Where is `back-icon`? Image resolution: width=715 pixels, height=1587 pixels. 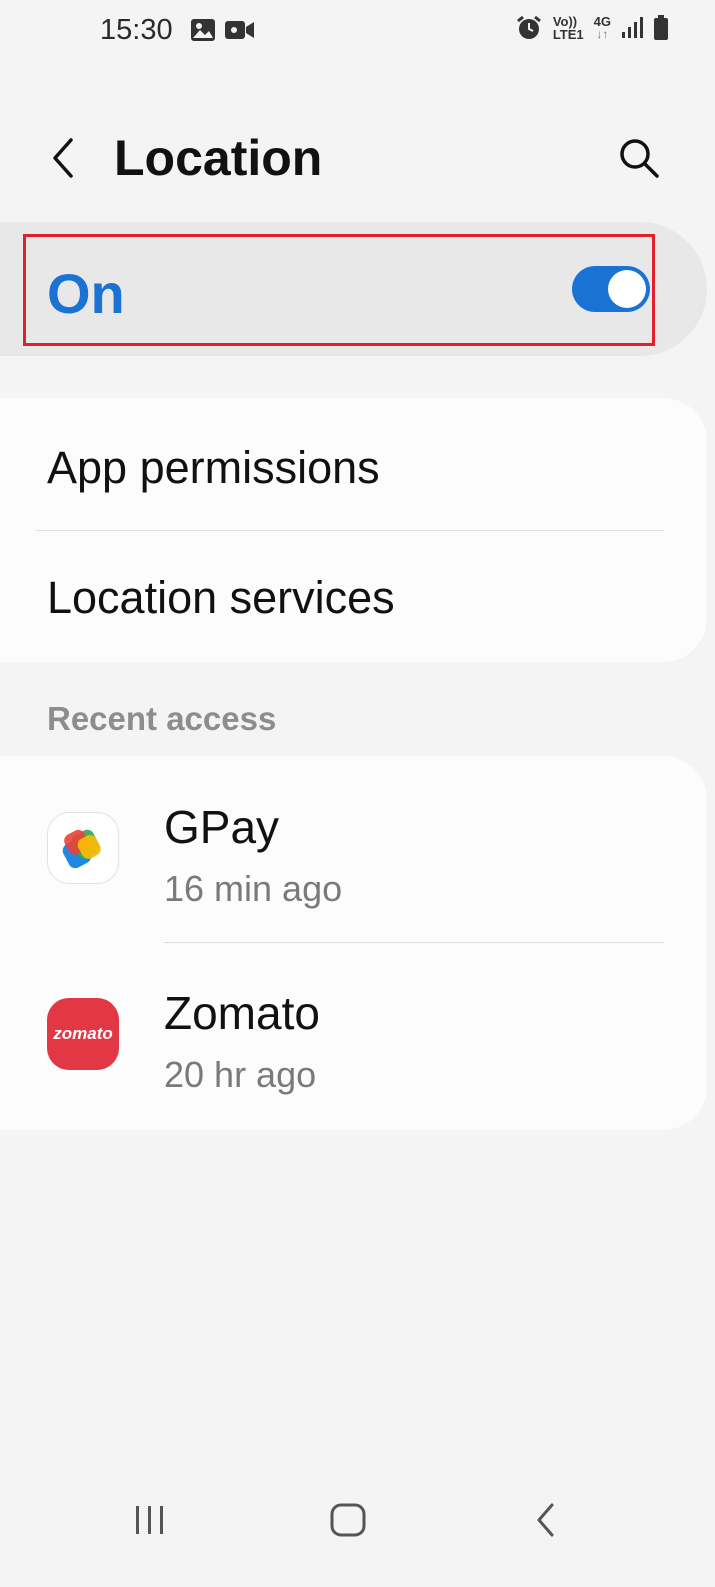
back-icon is located at coordinates (545, 1520).